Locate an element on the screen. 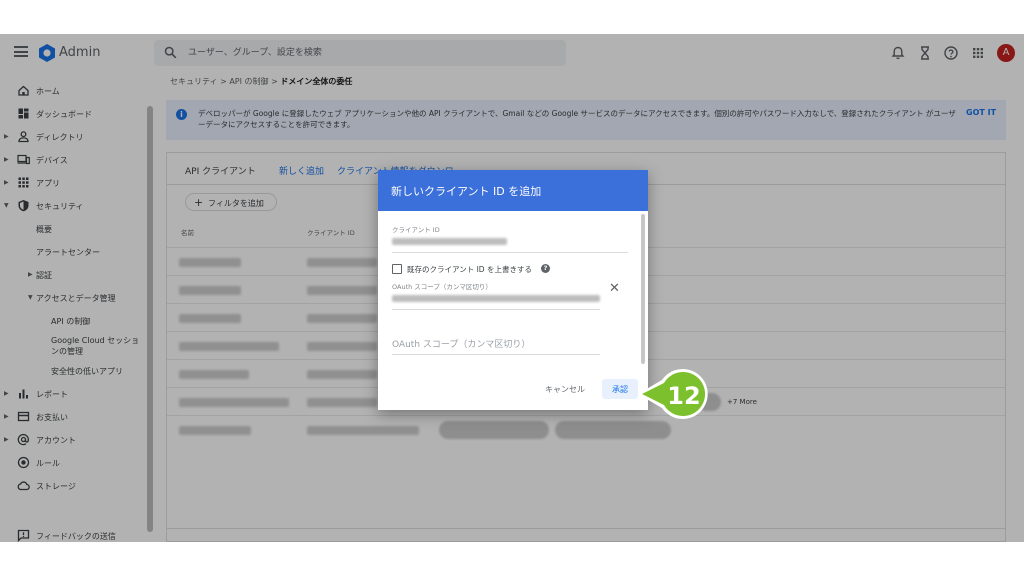 This screenshot has width=1024, height=576. client-id-field is located at coordinates (510, 242).